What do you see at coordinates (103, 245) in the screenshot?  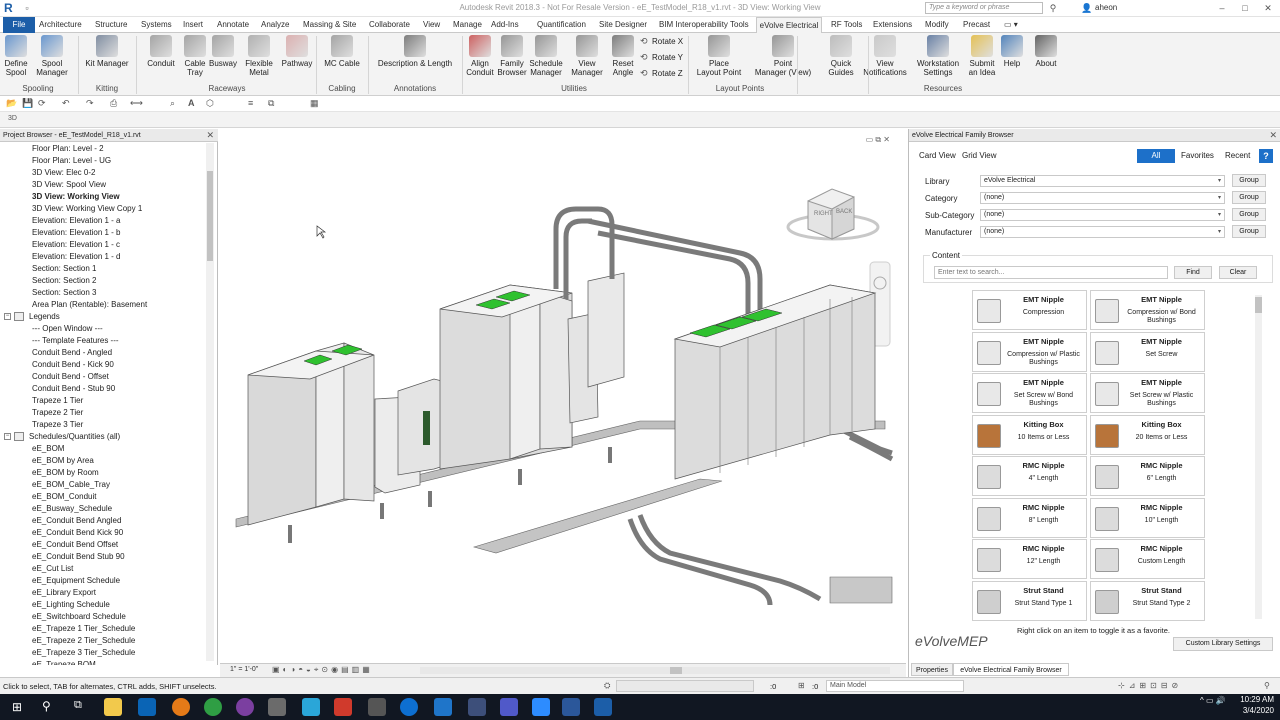 I see `tree-item: Elevation: Elevation 1 - c` at bounding box center [103, 245].